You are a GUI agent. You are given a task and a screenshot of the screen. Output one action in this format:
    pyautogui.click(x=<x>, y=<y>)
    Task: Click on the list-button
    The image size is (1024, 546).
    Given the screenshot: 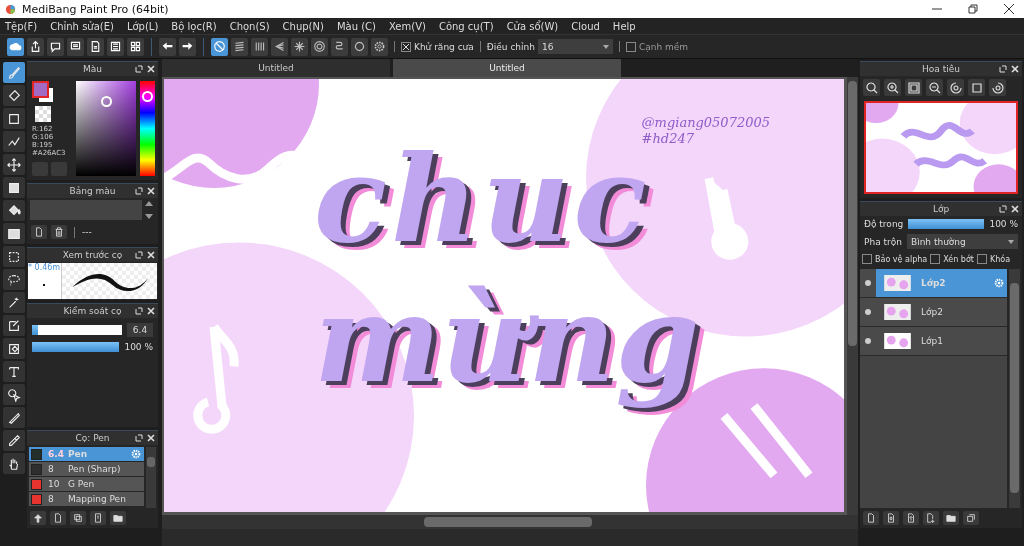 What is the action you would take?
    pyautogui.click(x=115, y=46)
    